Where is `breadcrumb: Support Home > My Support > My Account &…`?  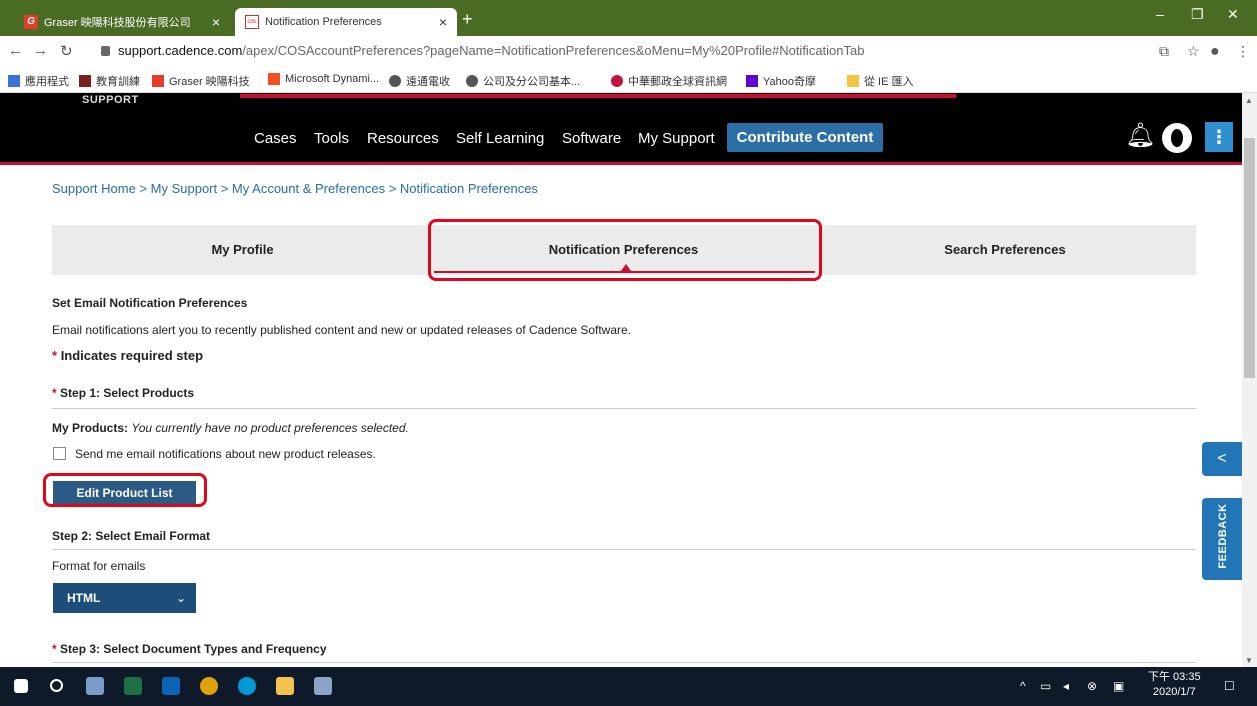
breadcrumb: Support Home > My Support > My Account &… is located at coordinates (295, 188).